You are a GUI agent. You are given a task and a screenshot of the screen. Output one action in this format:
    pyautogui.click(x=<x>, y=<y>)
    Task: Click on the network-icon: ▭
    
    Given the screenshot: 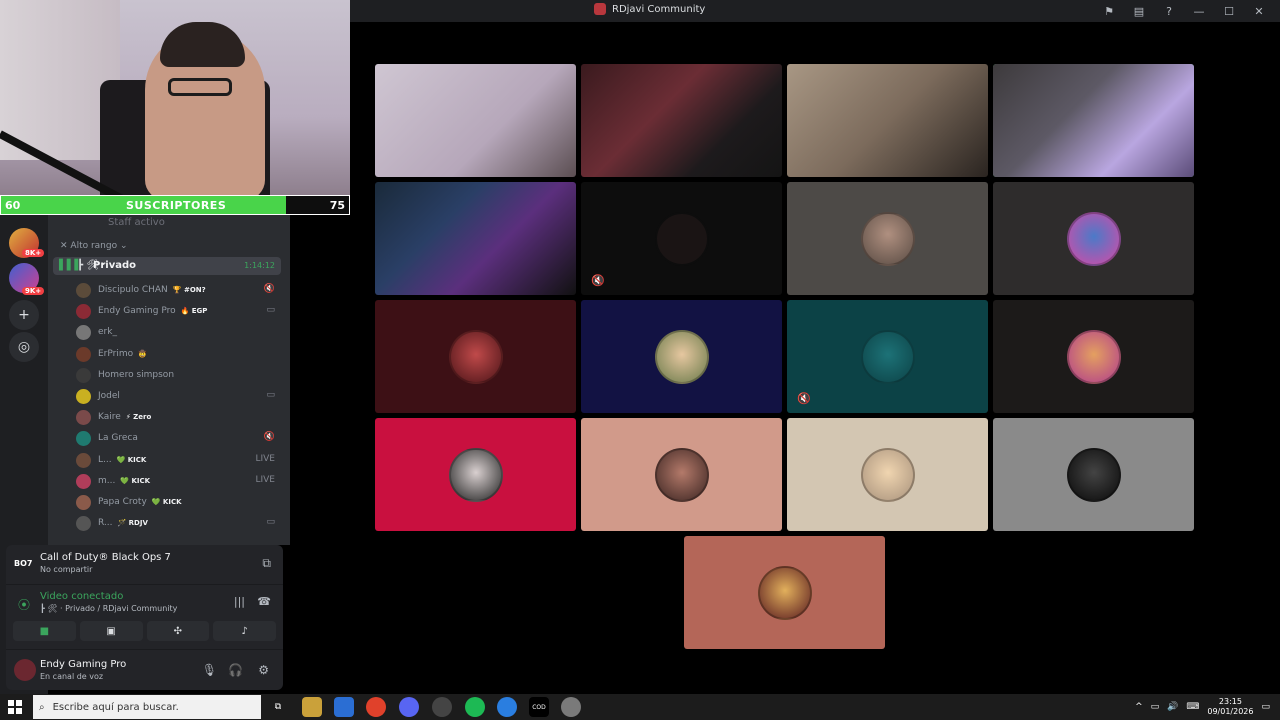 What is the action you would take?
    pyautogui.click(x=1155, y=707)
    